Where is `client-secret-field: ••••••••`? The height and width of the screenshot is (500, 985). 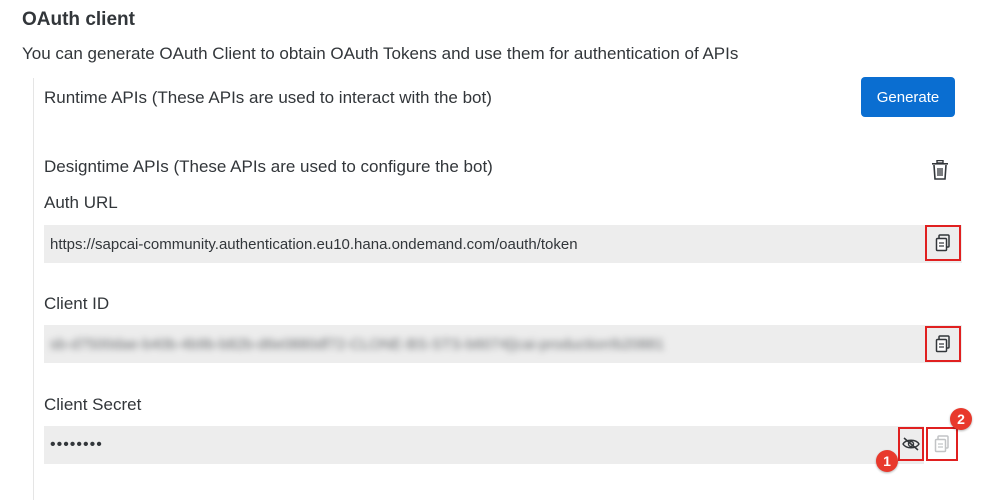 client-secret-field: •••••••• is located at coordinates (484, 445).